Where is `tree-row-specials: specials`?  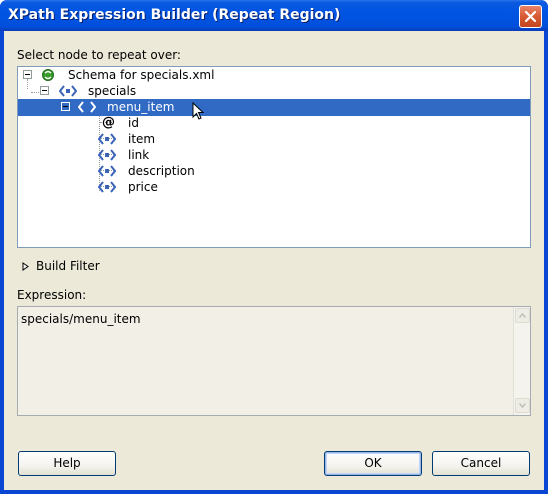 tree-row-specials: specials is located at coordinates (274, 91).